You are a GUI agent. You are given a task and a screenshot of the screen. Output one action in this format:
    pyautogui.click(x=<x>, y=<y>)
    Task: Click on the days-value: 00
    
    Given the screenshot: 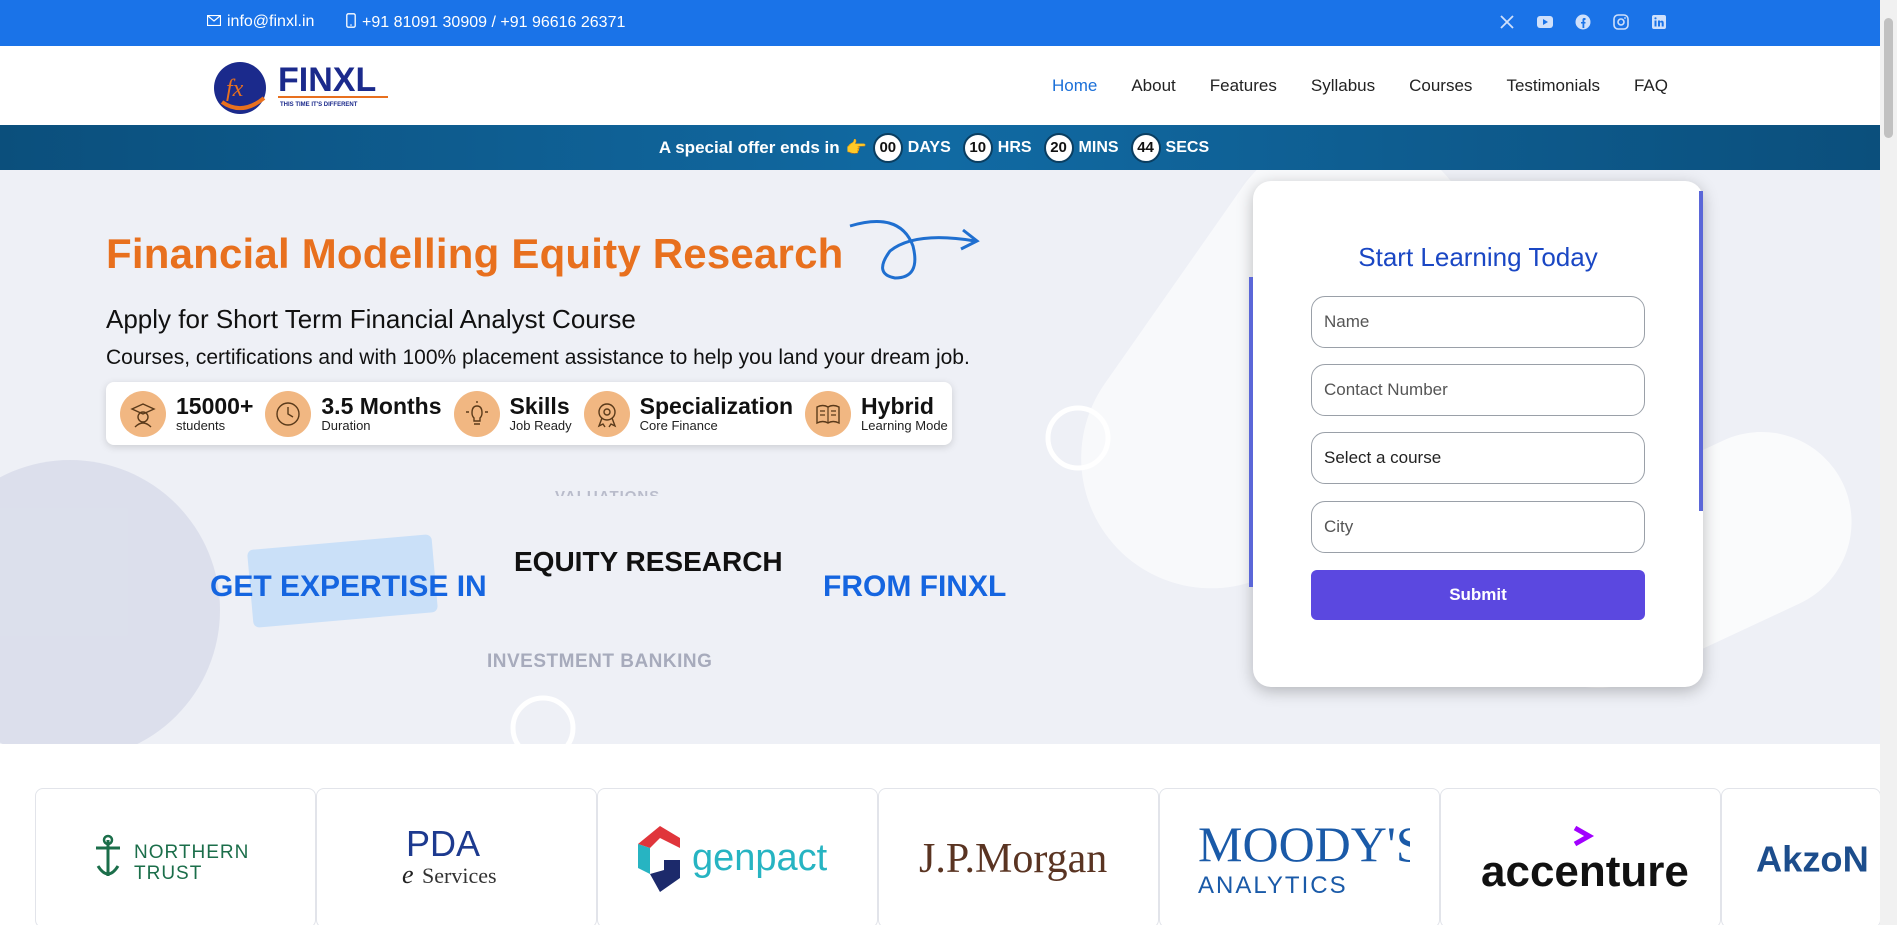 What is the action you would take?
    pyautogui.click(x=887, y=147)
    